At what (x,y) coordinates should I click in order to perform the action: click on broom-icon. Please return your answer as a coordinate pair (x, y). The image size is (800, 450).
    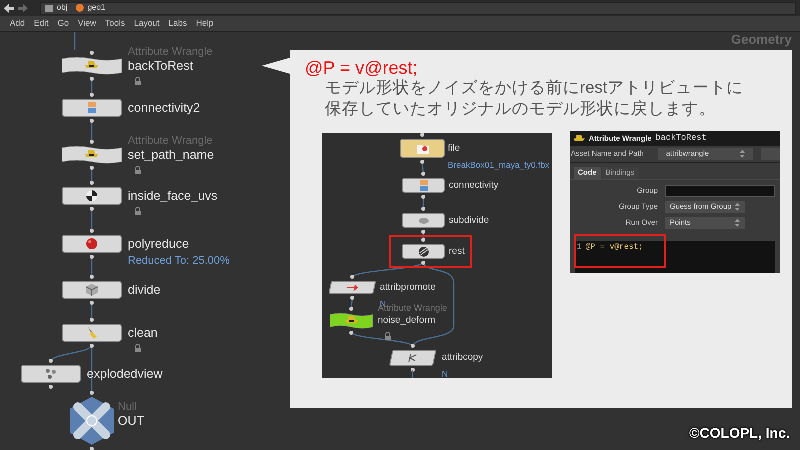
    Looking at the image, I should click on (92, 333).